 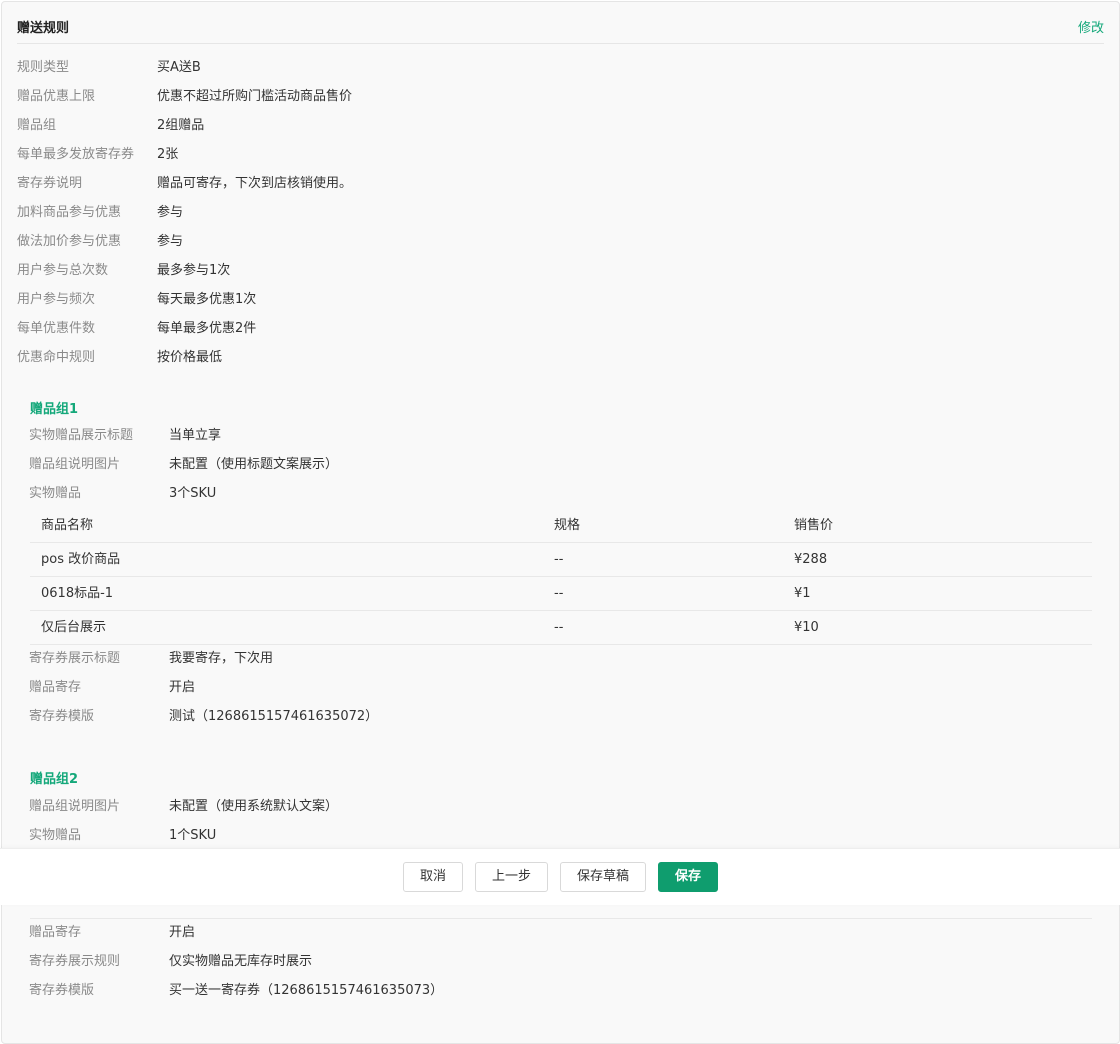 I want to click on rule-value: 每天最多优惠1次, so click(x=207, y=299).